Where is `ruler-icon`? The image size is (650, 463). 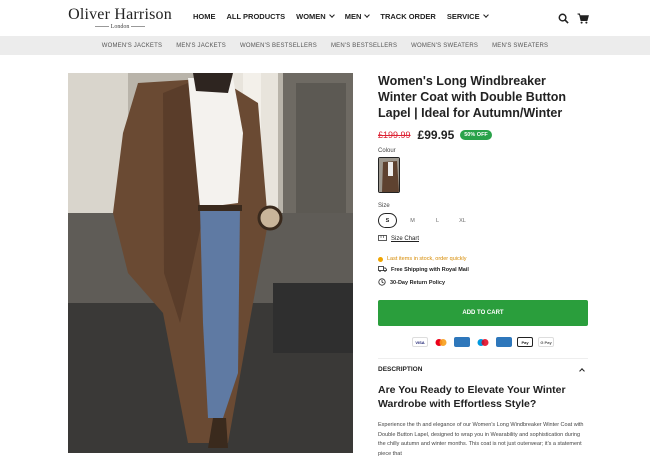 ruler-icon is located at coordinates (382, 239).